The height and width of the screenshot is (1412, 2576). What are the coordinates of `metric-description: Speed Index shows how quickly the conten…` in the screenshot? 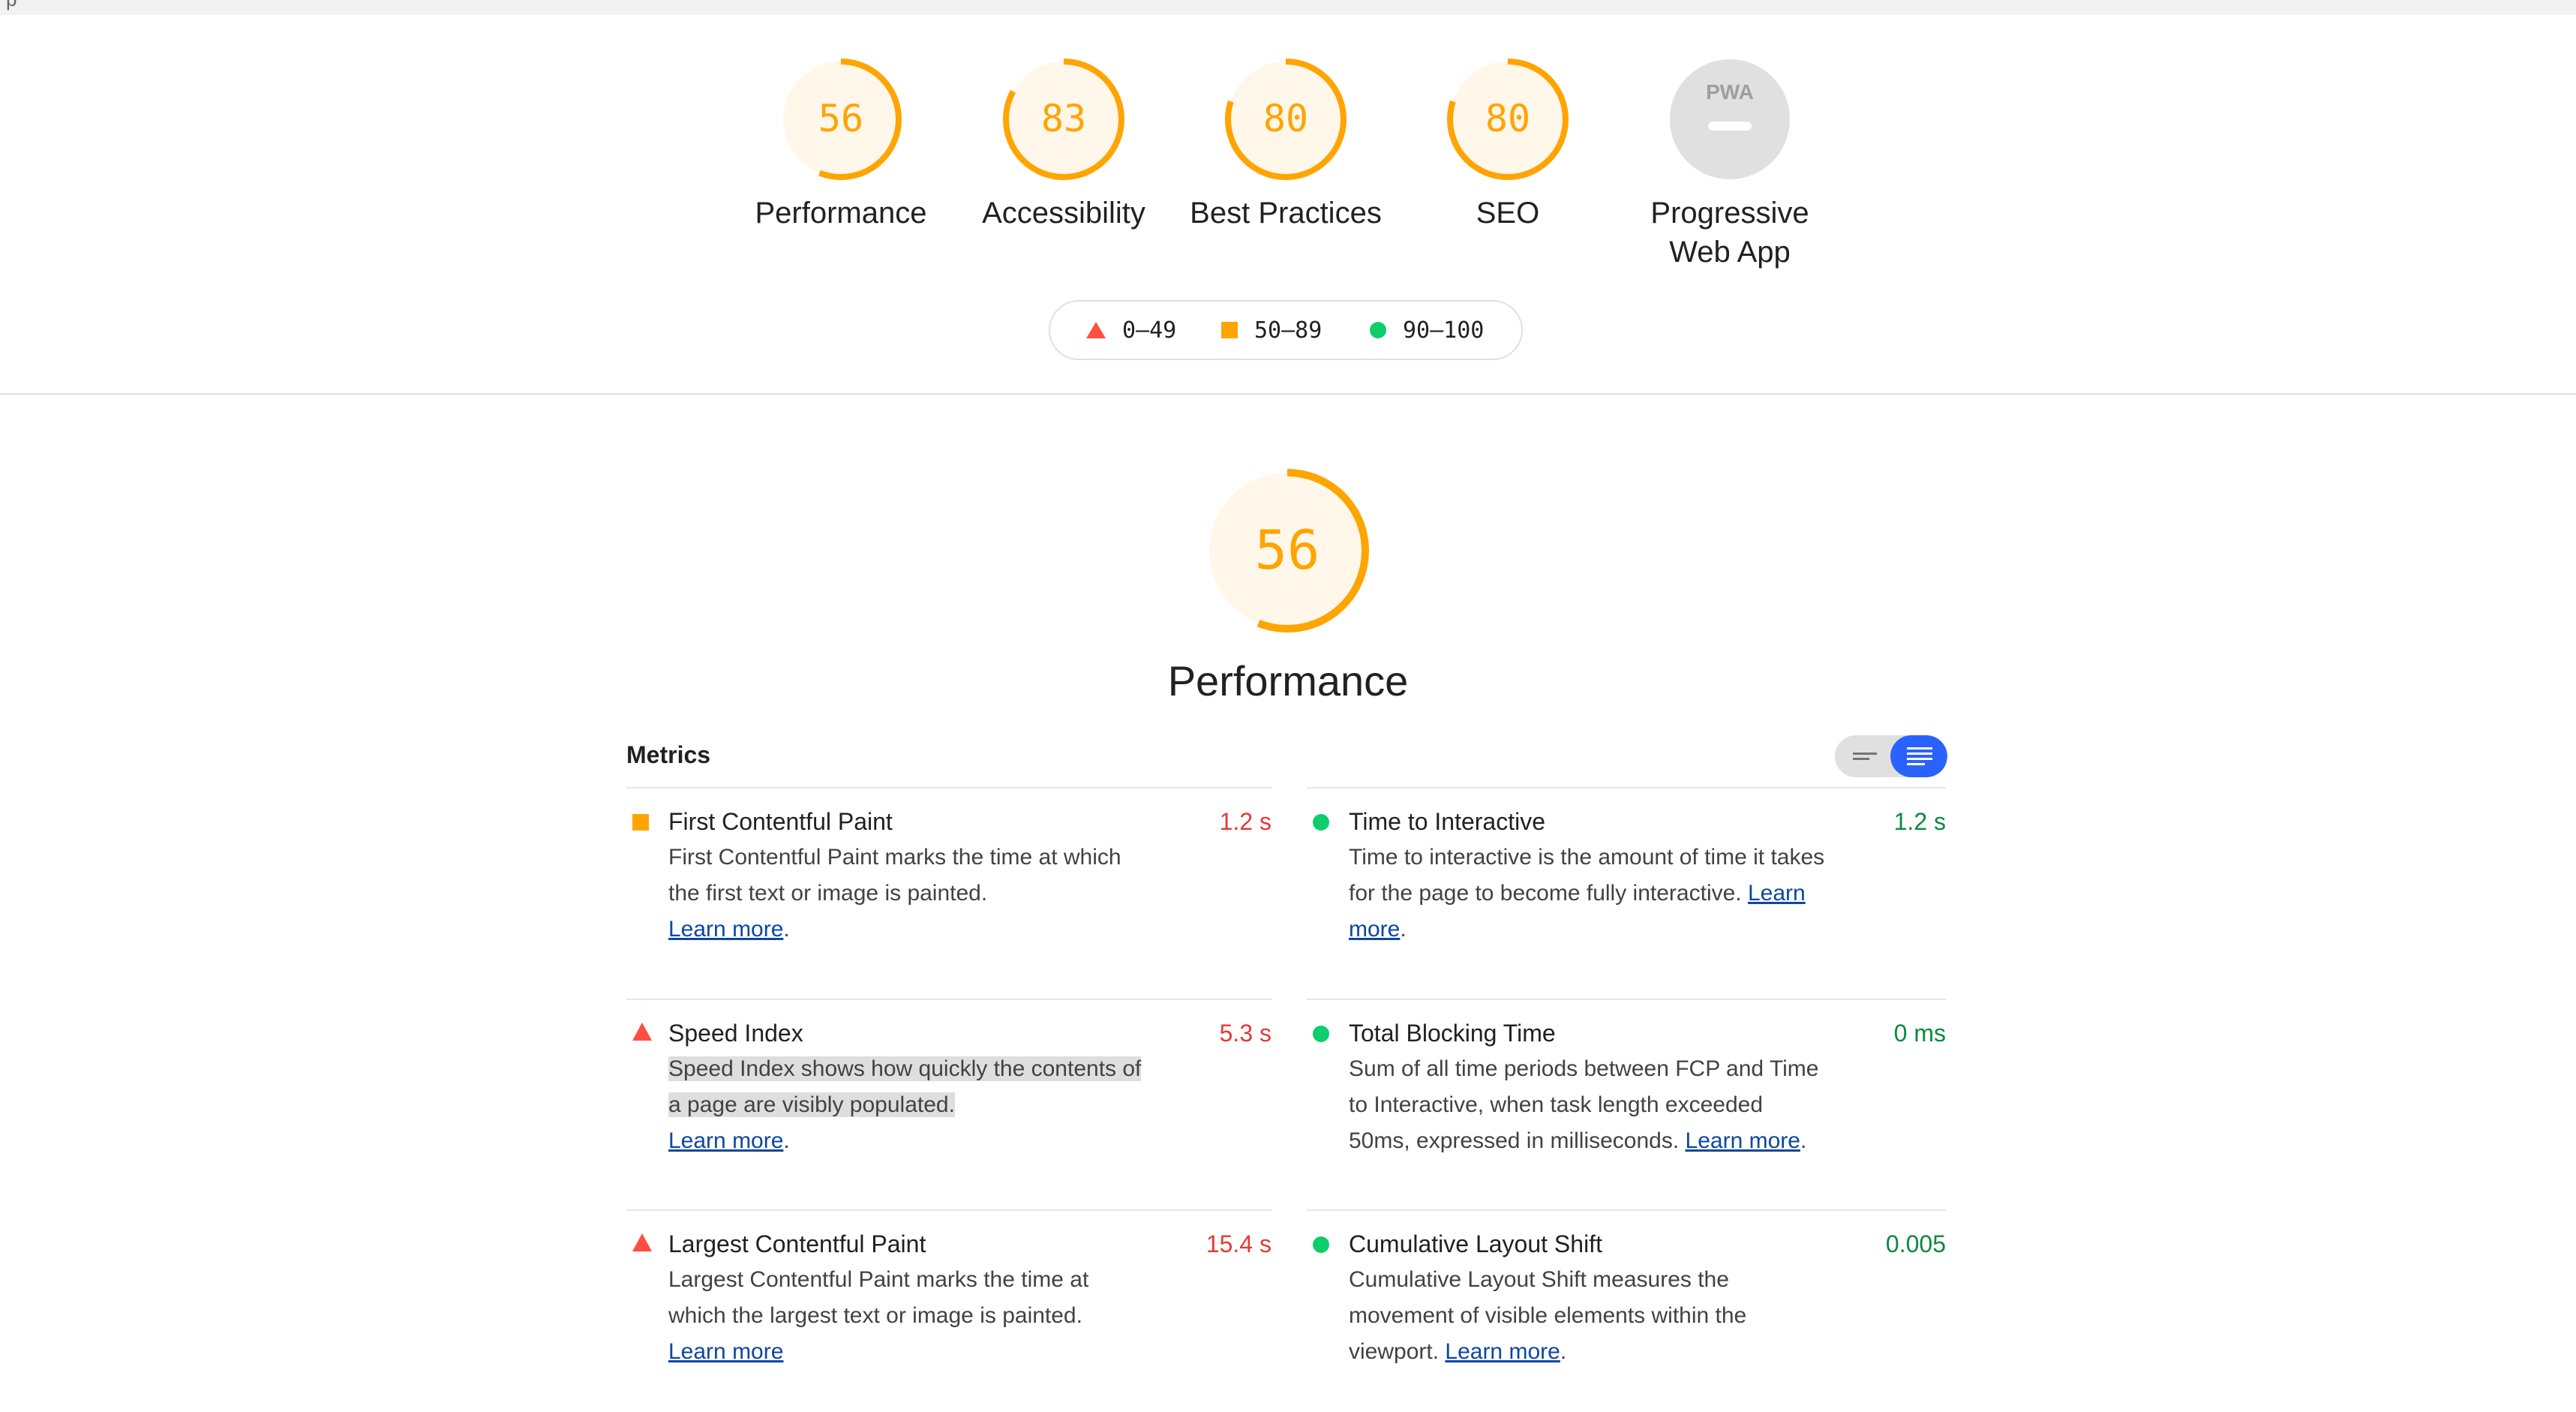 It's located at (905, 1104).